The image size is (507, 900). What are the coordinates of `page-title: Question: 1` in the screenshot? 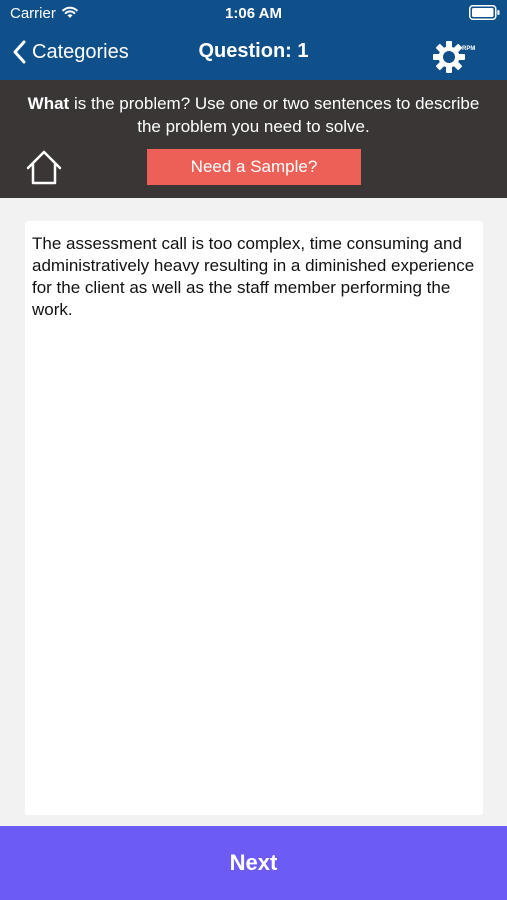 It's located at (253, 51).